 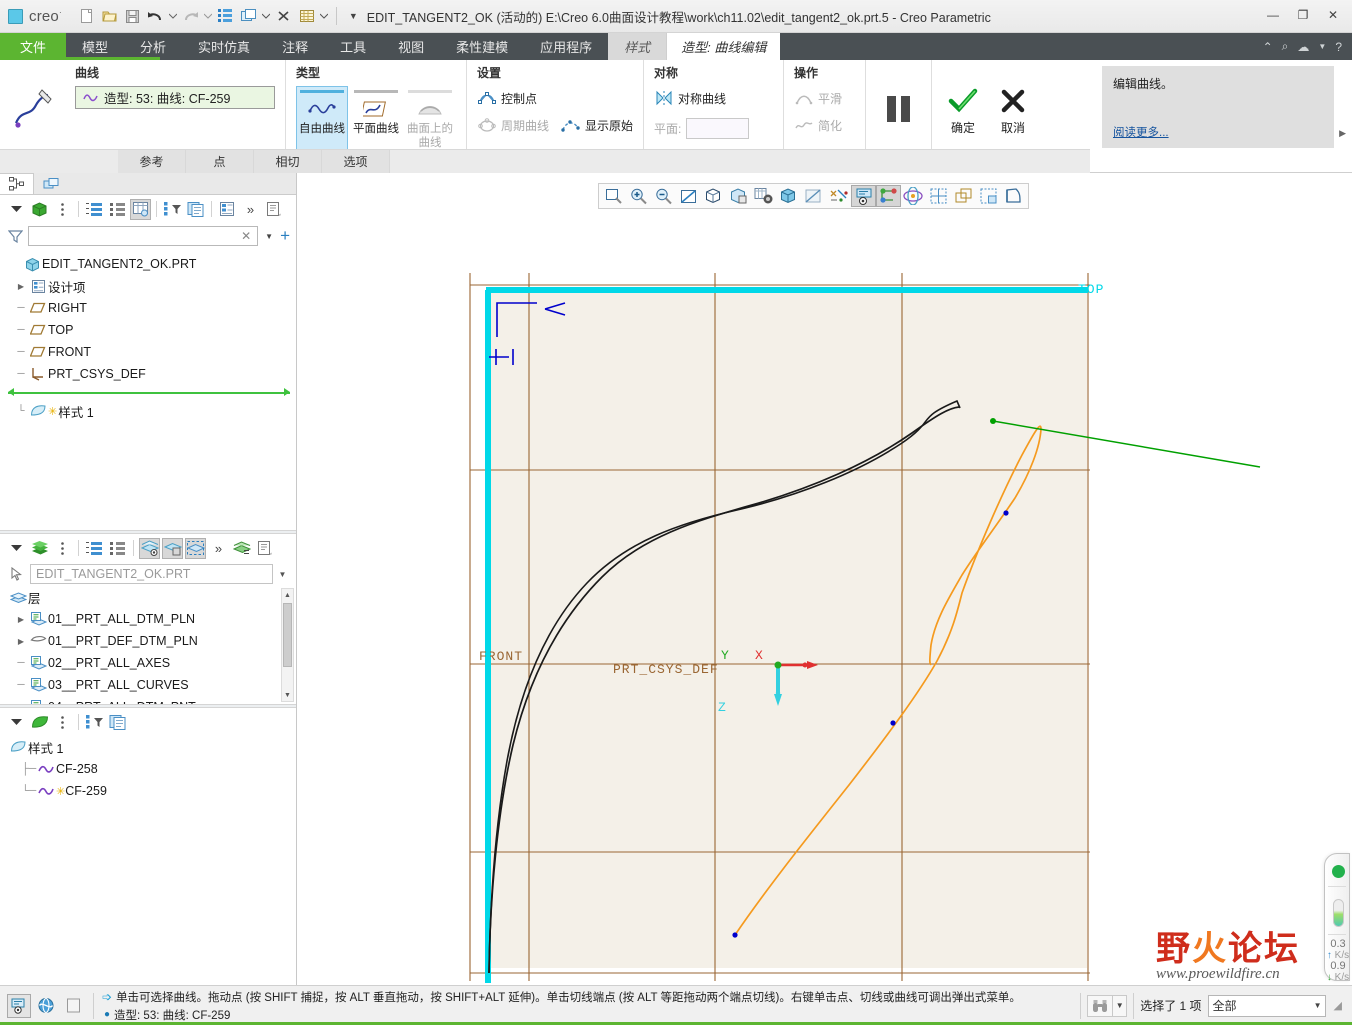 What do you see at coordinates (1303, 47) in the screenshot?
I see `account-icon: ☁` at bounding box center [1303, 47].